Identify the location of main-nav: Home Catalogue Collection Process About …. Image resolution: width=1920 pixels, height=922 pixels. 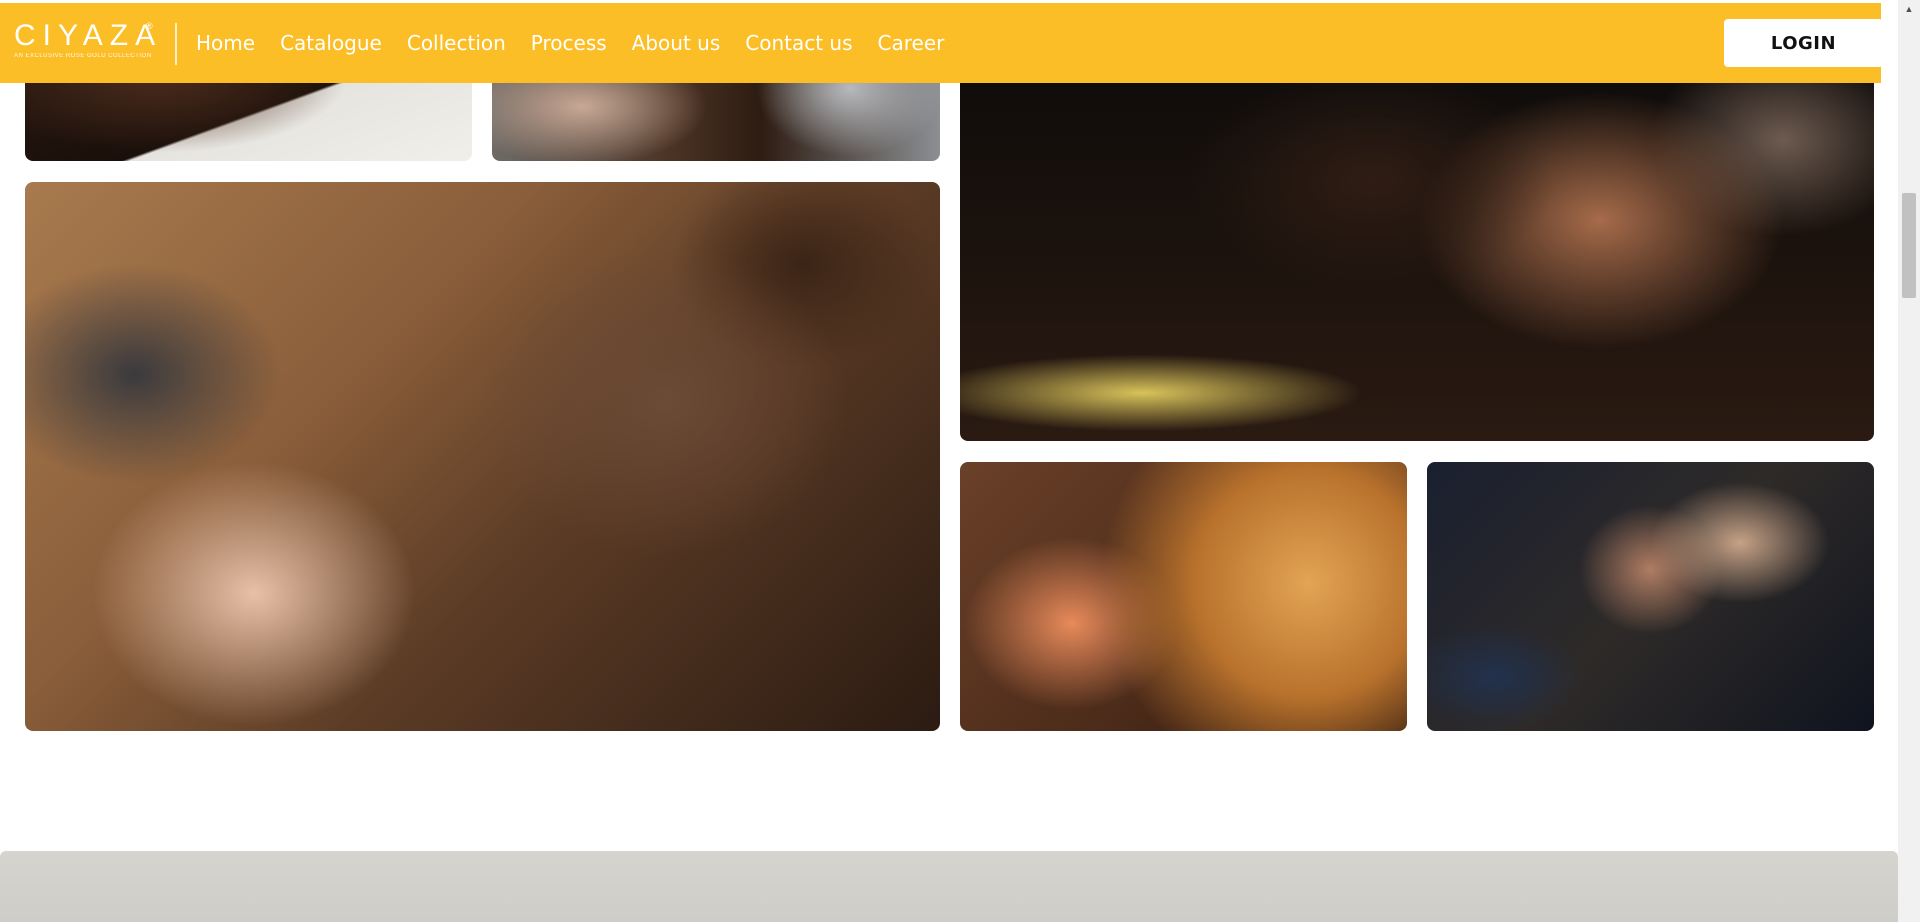
(582, 43).